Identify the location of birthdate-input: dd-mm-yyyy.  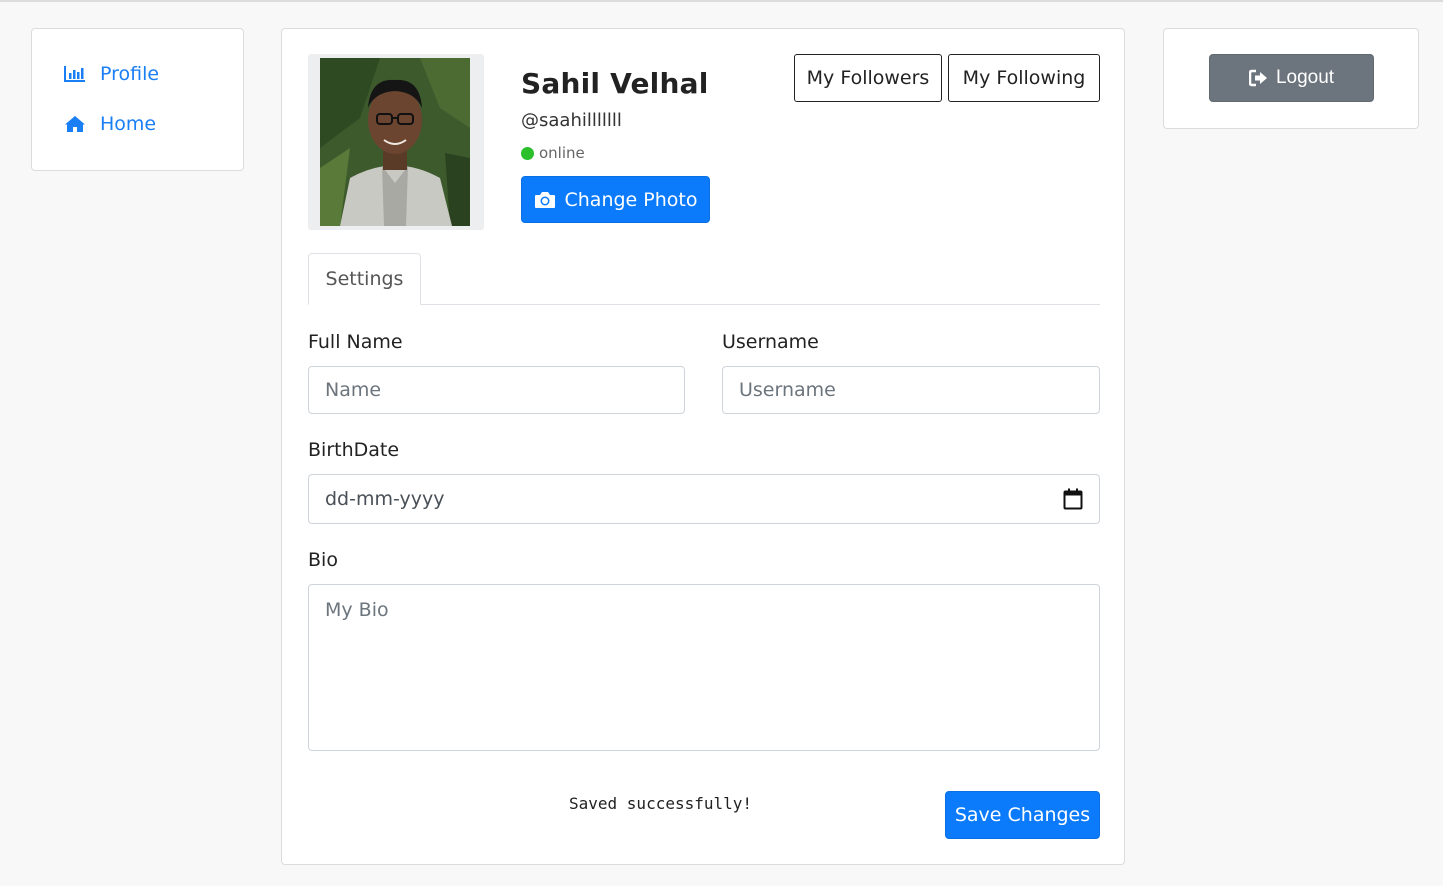
(704, 499).